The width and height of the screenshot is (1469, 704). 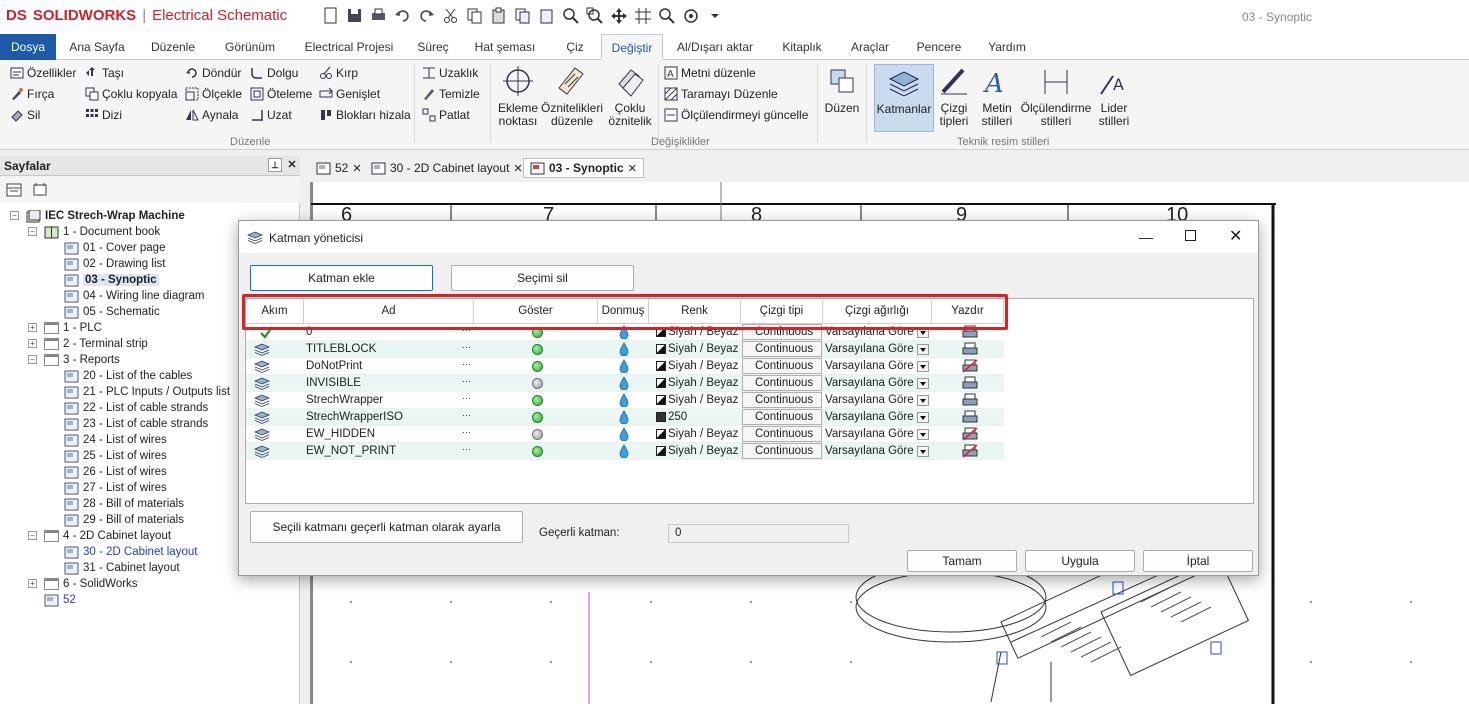 I want to click on tree-item: 2 - Terminal strip, so click(x=96, y=344).